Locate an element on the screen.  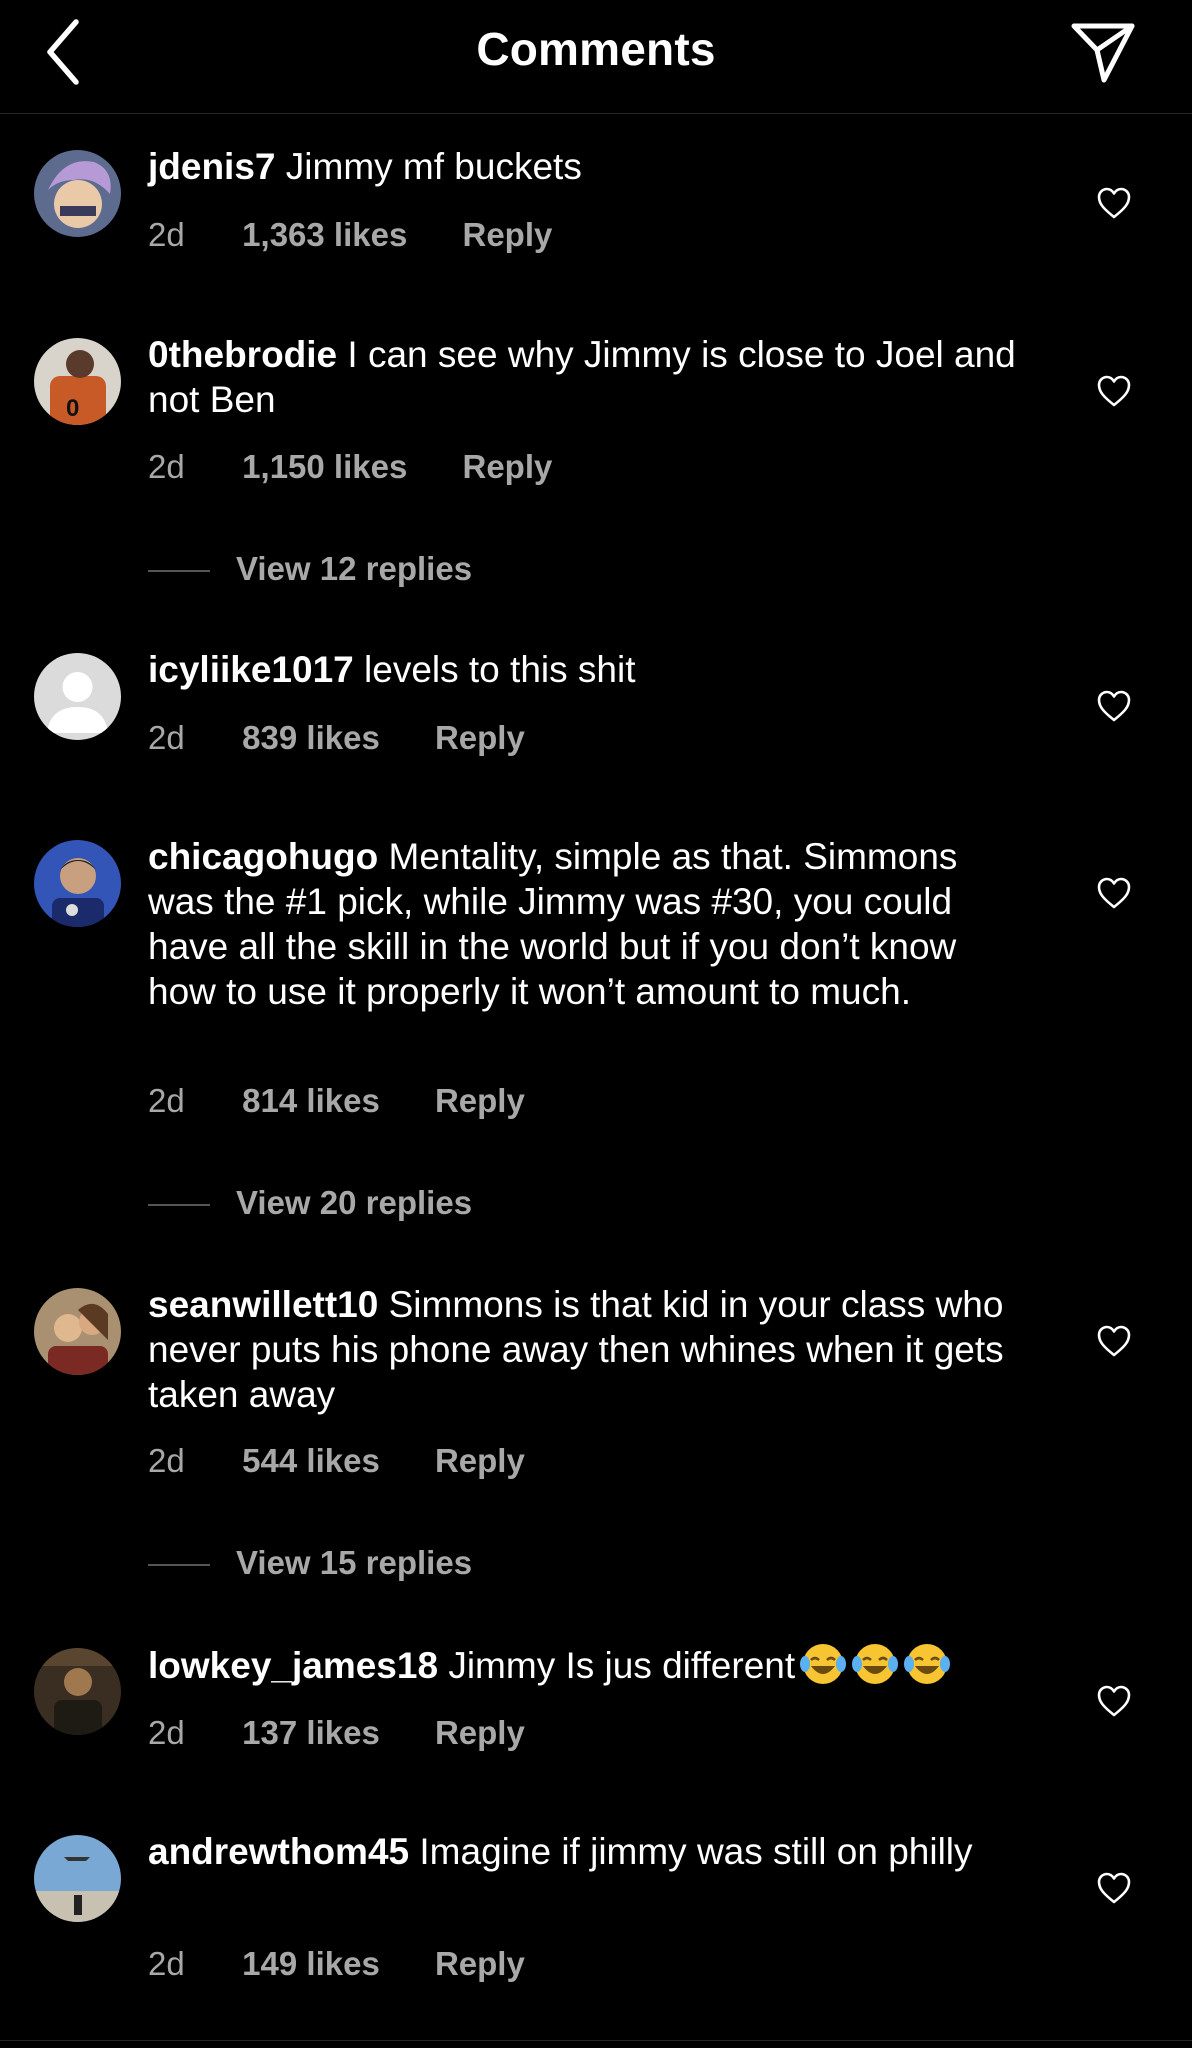
comment-text: Jimmy Is jus different is located at coordinates (622, 1665).